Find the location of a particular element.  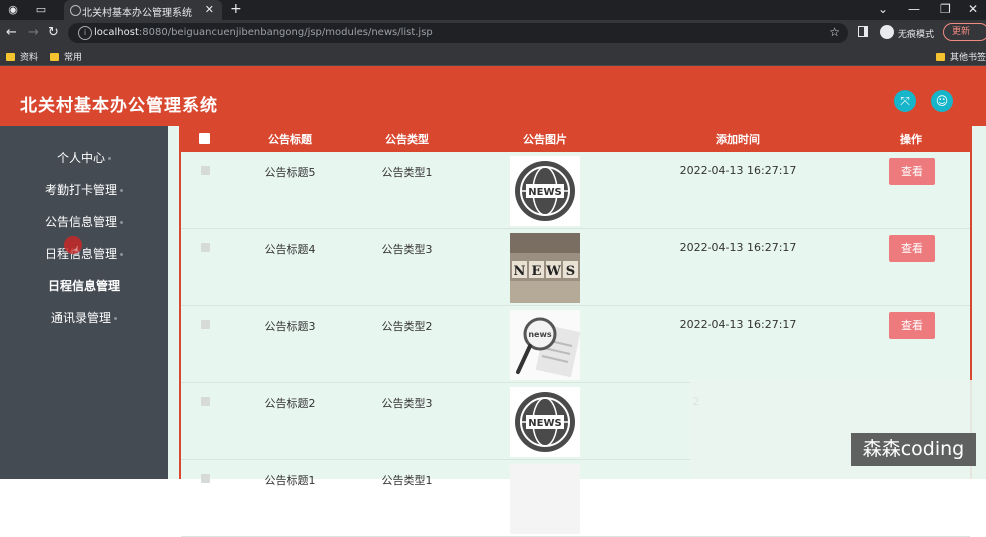

sidebar-item-schedule: 日程信息管理 is located at coordinates (84, 253).